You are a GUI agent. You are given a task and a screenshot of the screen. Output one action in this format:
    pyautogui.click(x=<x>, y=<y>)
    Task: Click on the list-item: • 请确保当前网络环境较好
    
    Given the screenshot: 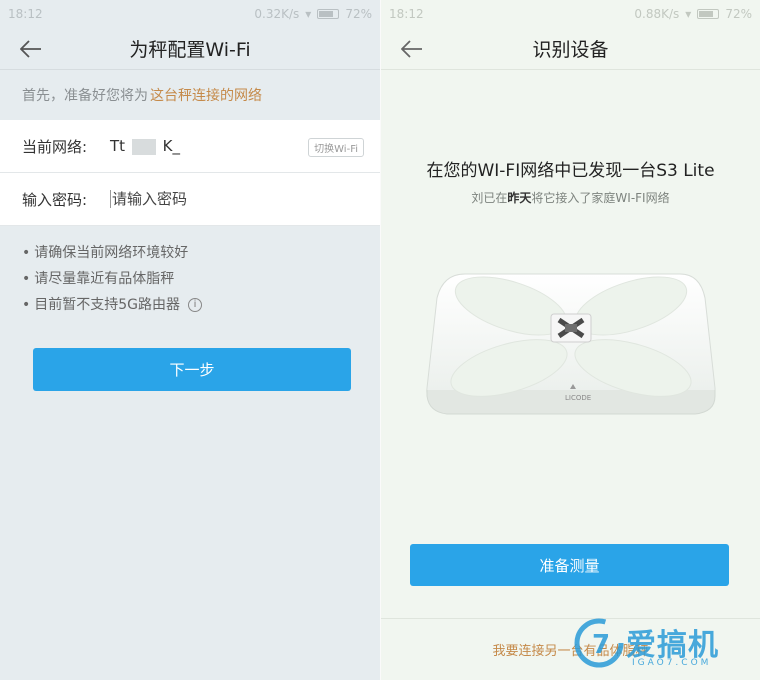 What is the action you would take?
    pyautogui.click(x=105, y=253)
    